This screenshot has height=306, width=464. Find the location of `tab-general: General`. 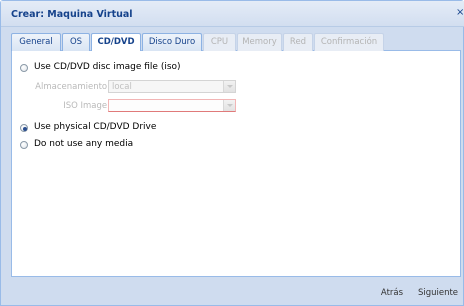

tab-general: General is located at coordinates (36, 42).